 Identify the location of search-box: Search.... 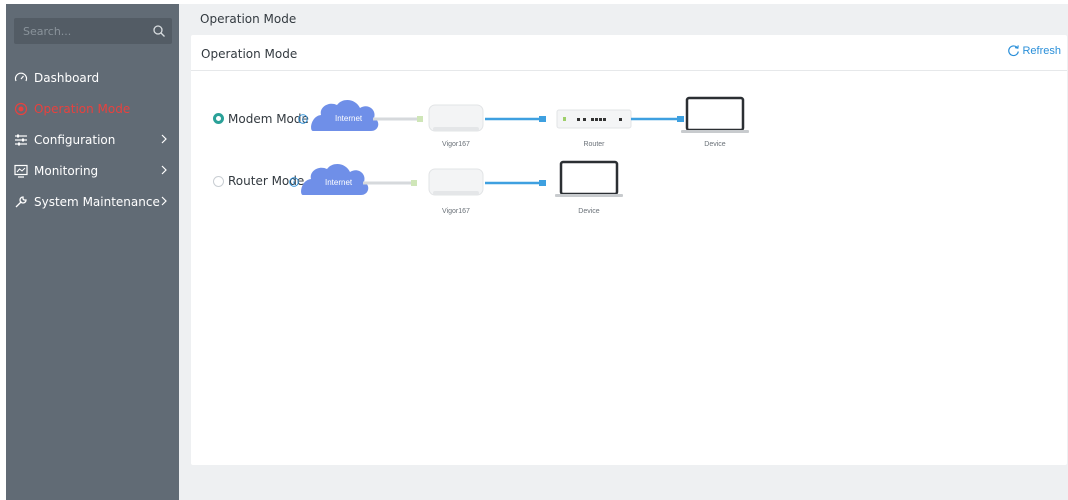
(93, 31).